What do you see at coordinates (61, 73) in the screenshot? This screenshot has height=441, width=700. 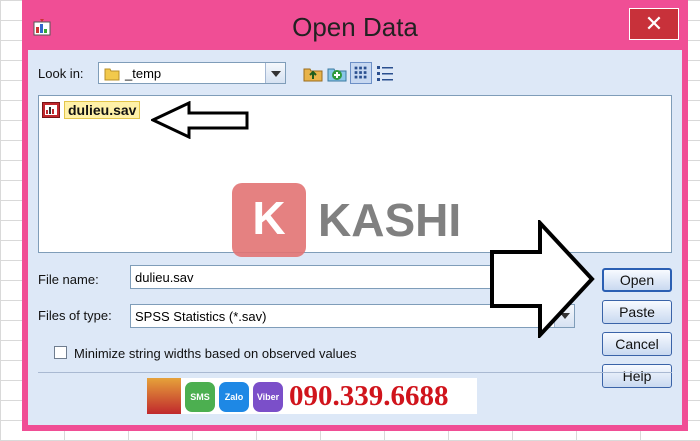 I see `look-in-label: Look in:` at bounding box center [61, 73].